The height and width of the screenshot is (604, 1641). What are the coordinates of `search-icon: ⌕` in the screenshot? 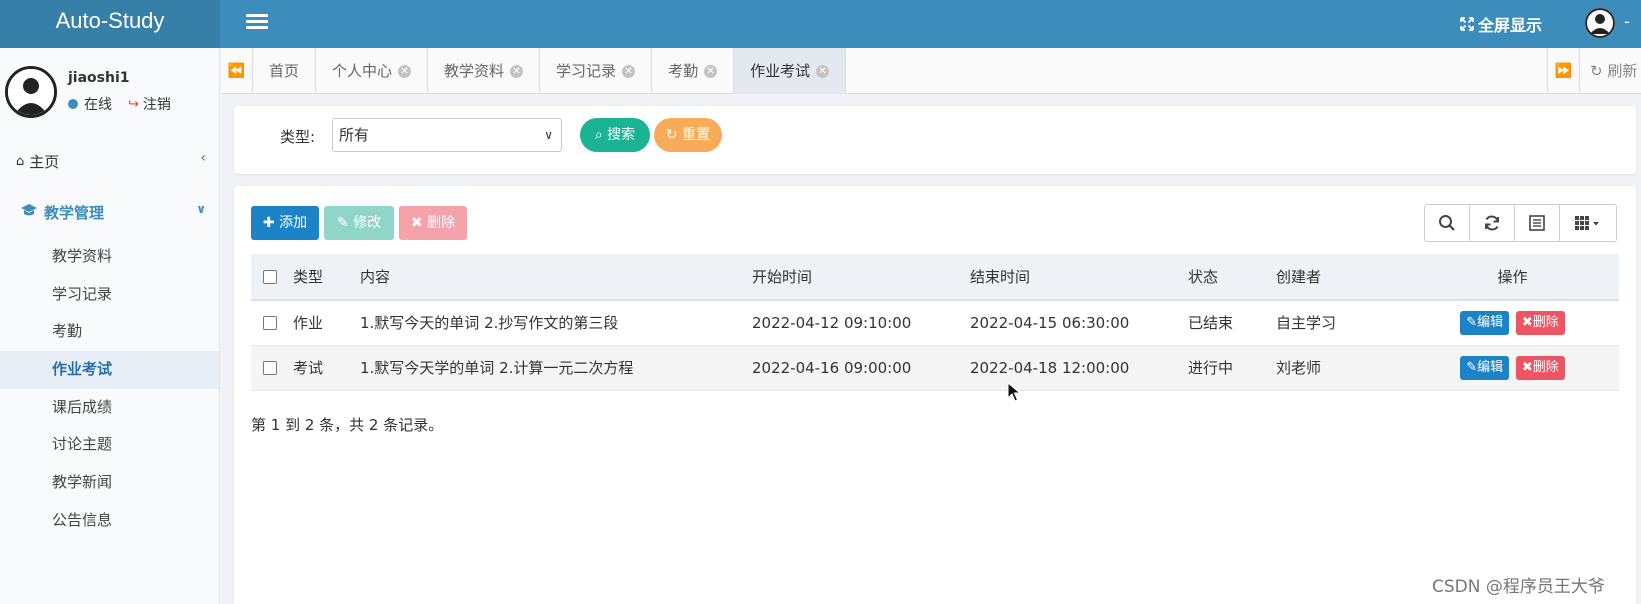 It's located at (598, 135).